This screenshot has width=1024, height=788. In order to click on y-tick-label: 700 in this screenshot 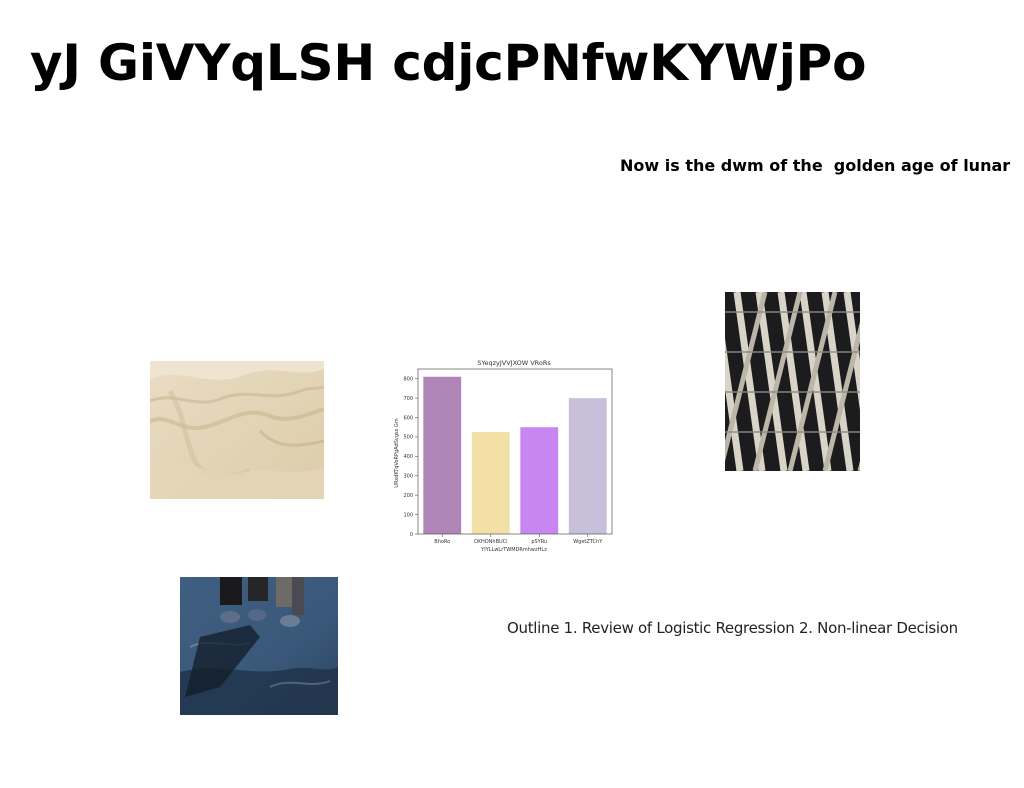, I will do `click(408, 399)`.